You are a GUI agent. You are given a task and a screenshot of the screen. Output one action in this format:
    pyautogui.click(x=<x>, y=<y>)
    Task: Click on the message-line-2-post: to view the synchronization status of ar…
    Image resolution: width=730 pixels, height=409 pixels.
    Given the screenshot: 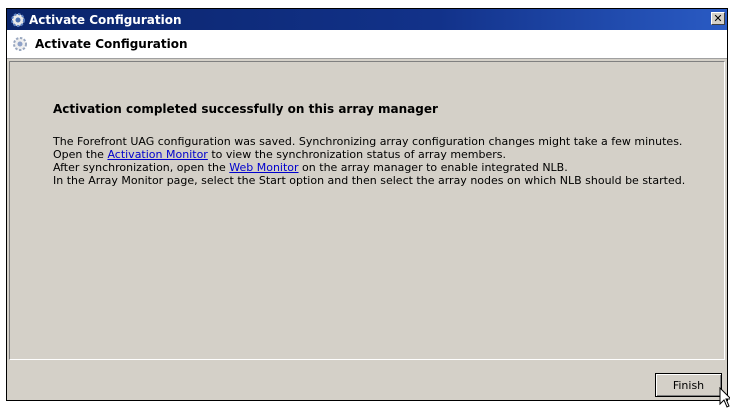 What is the action you would take?
    pyautogui.click(x=357, y=154)
    